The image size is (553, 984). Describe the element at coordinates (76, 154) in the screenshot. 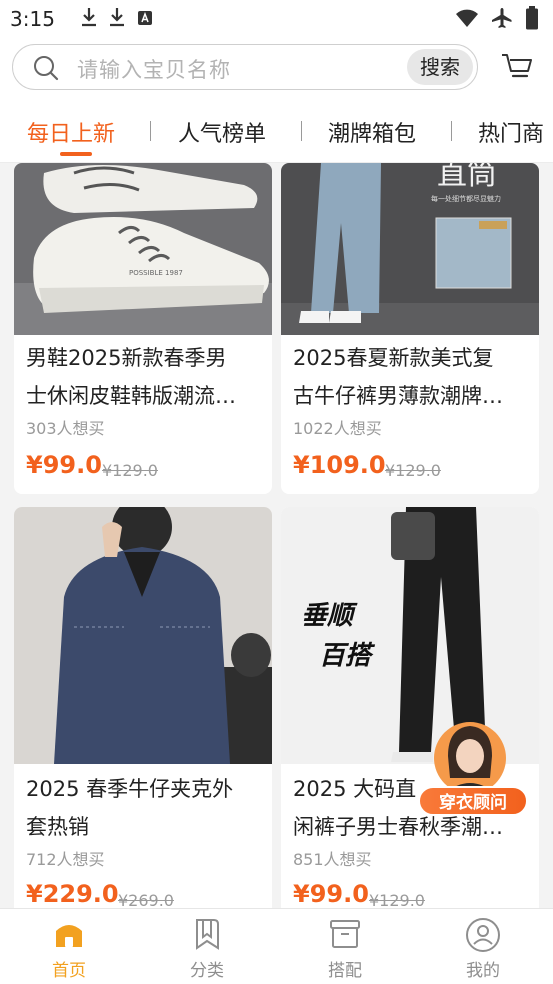

I see `active-tab-indicator` at that location.